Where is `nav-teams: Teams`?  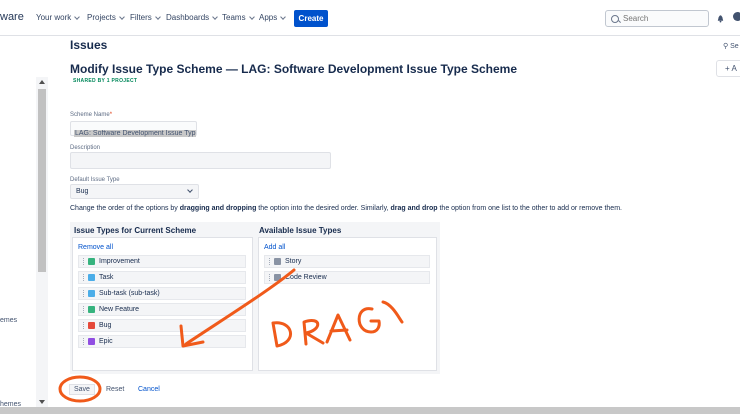
nav-teams: Teams is located at coordinates (238, 17).